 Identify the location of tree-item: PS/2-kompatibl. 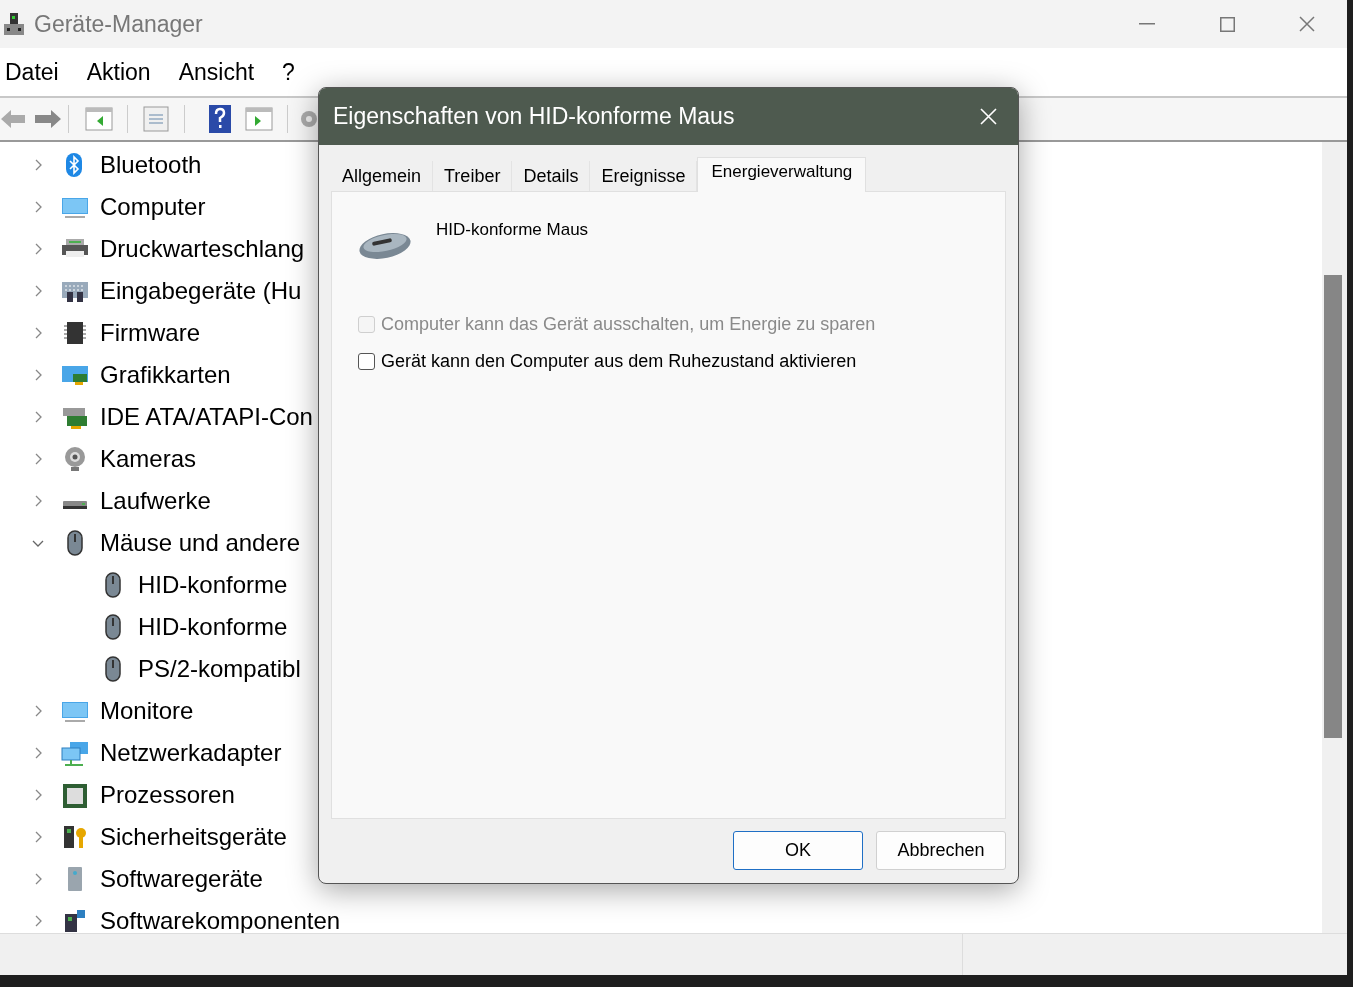
(219, 669).